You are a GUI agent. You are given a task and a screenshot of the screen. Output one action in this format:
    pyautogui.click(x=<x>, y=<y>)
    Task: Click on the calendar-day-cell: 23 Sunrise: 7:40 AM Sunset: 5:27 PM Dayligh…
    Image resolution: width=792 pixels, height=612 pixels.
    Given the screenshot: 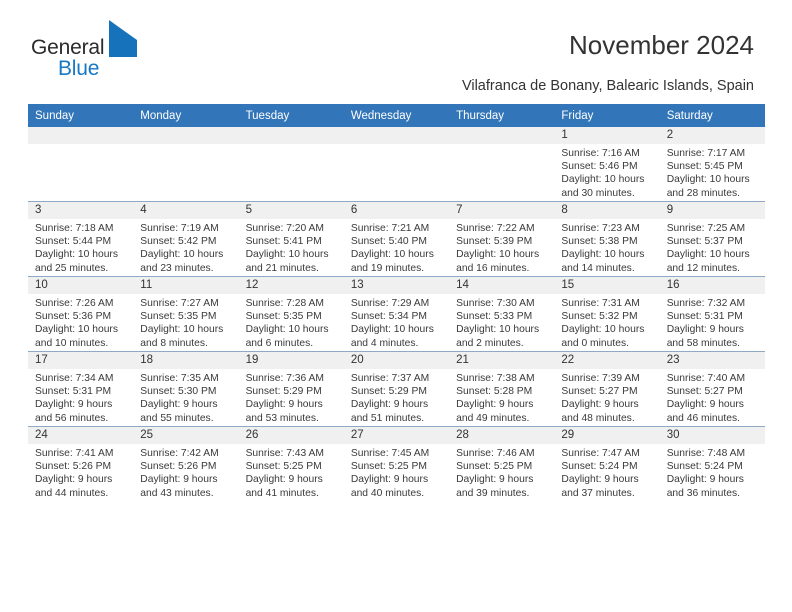 What is the action you would take?
    pyautogui.click(x=712, y=389)
    